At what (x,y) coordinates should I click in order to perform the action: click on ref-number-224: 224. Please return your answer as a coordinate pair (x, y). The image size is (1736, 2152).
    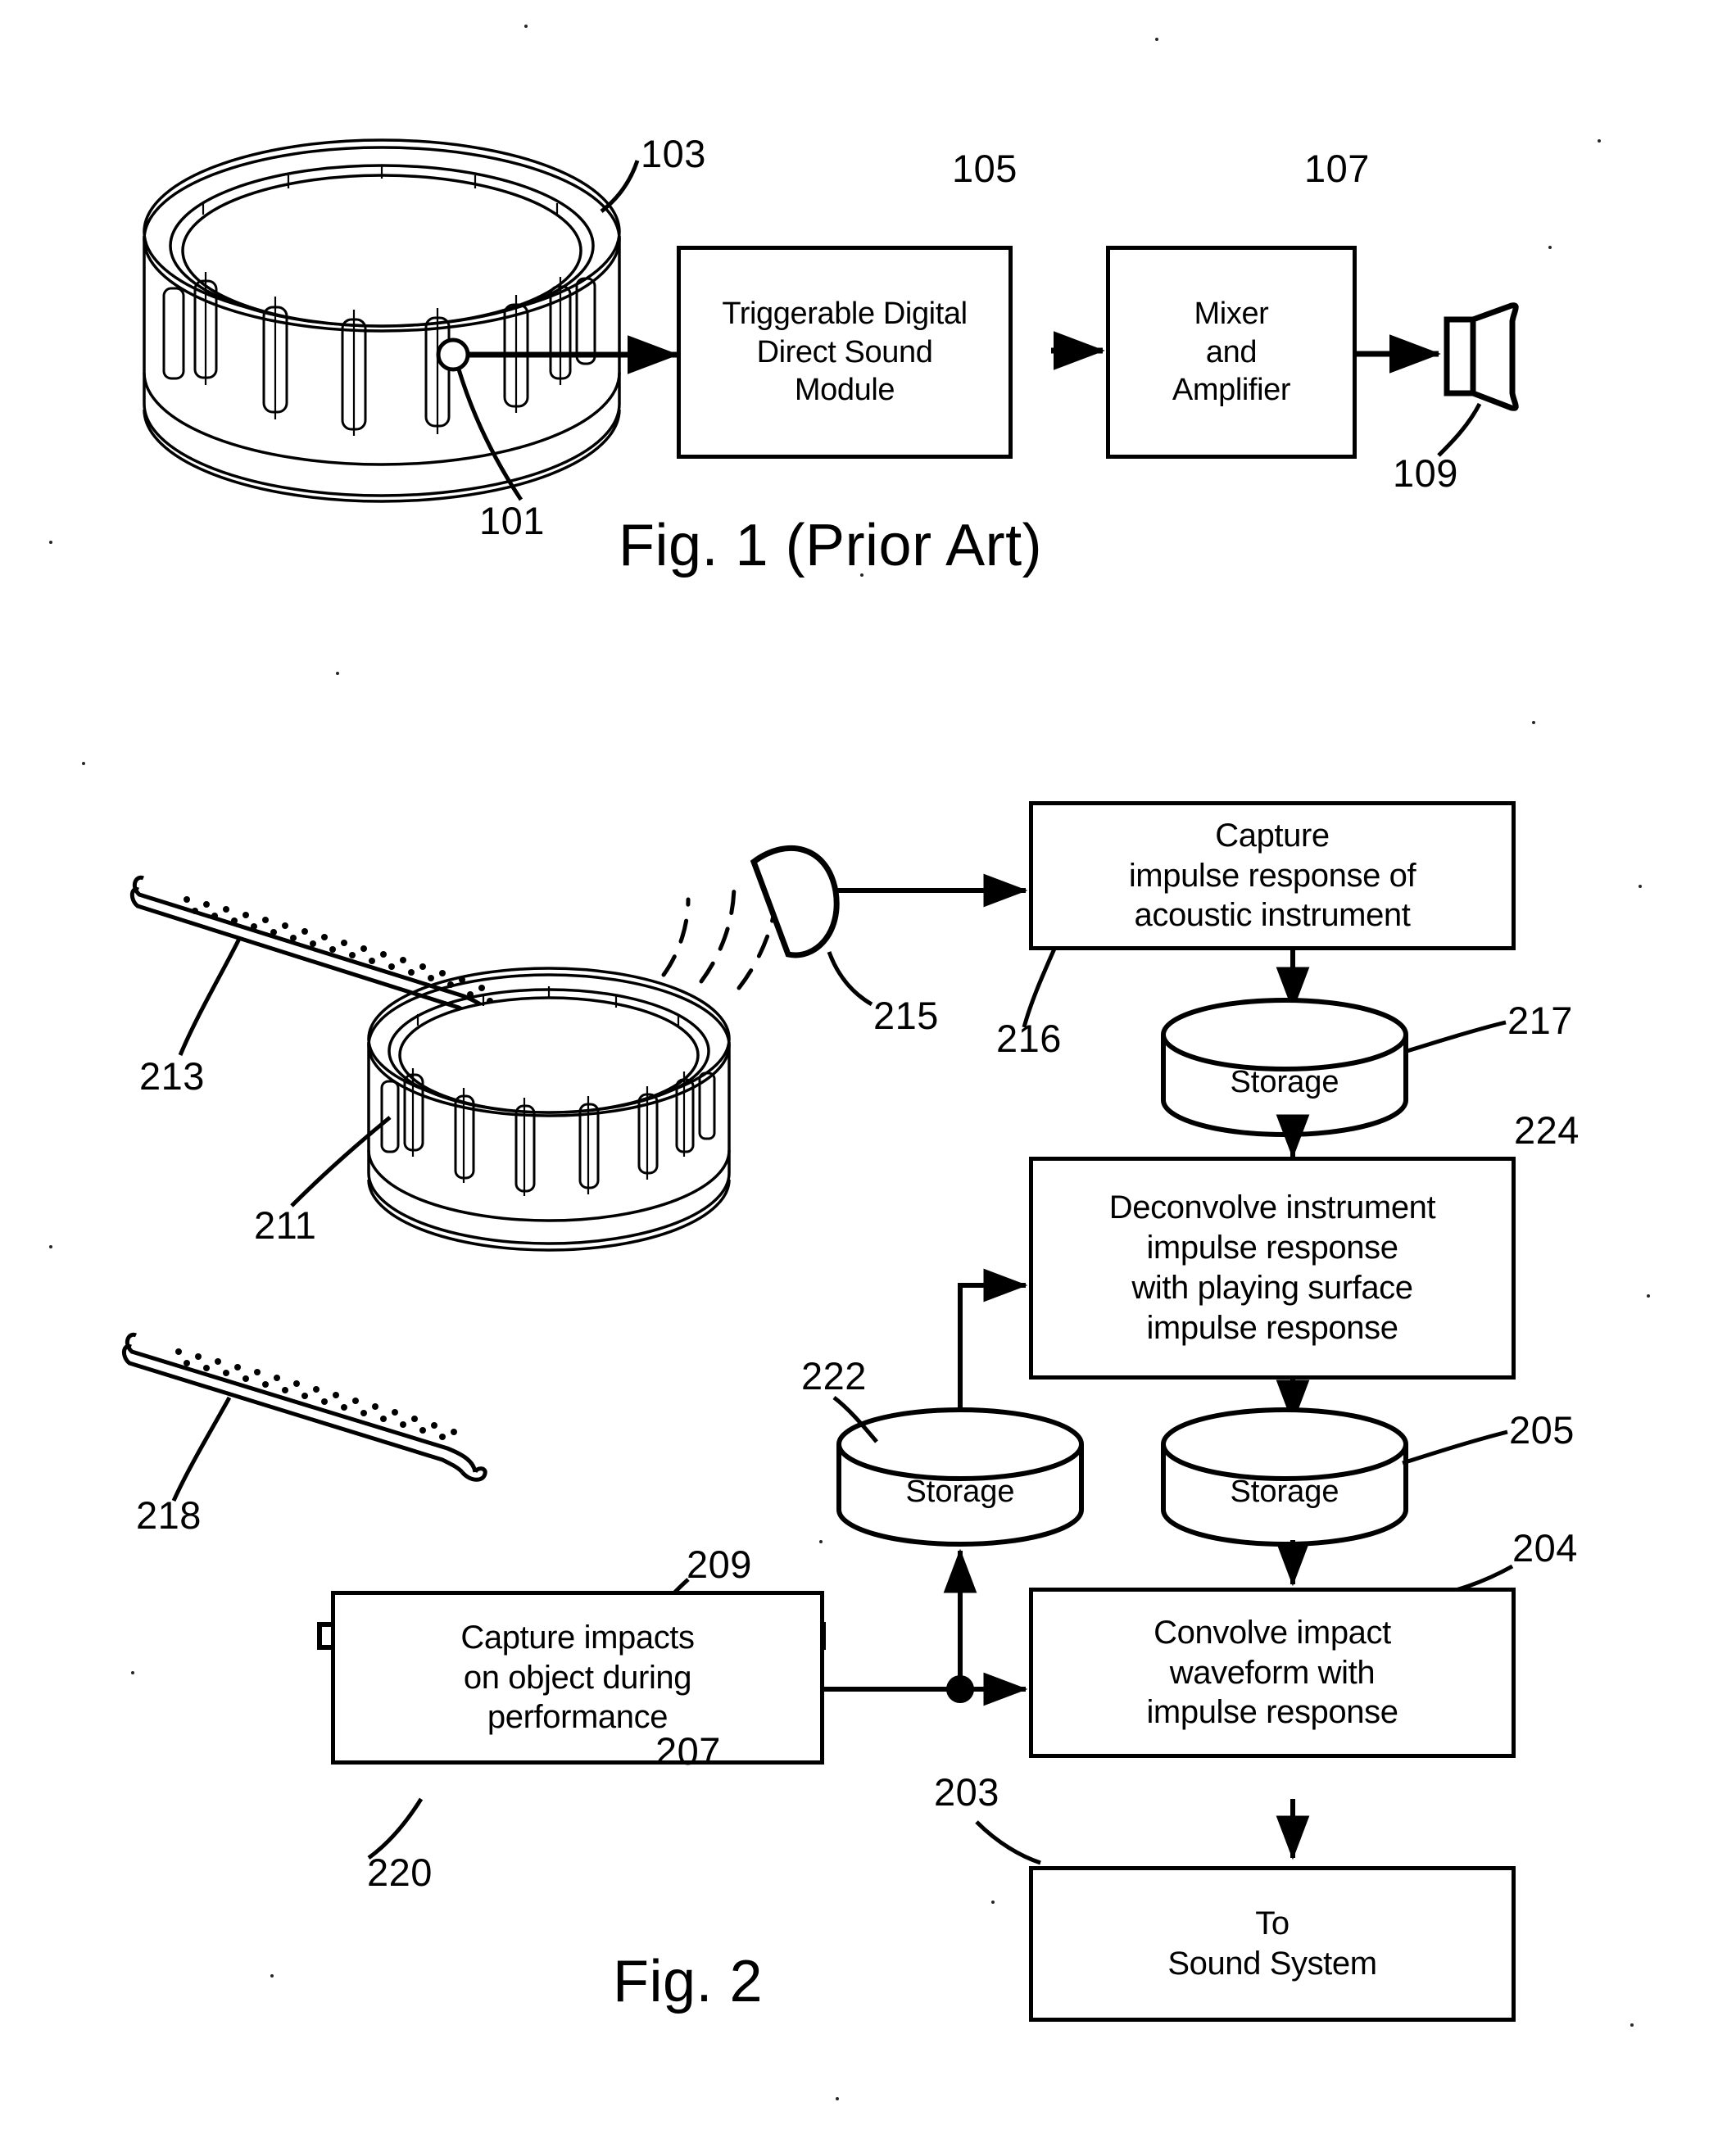
    Looking at the image, I should click on (1547, 1130).